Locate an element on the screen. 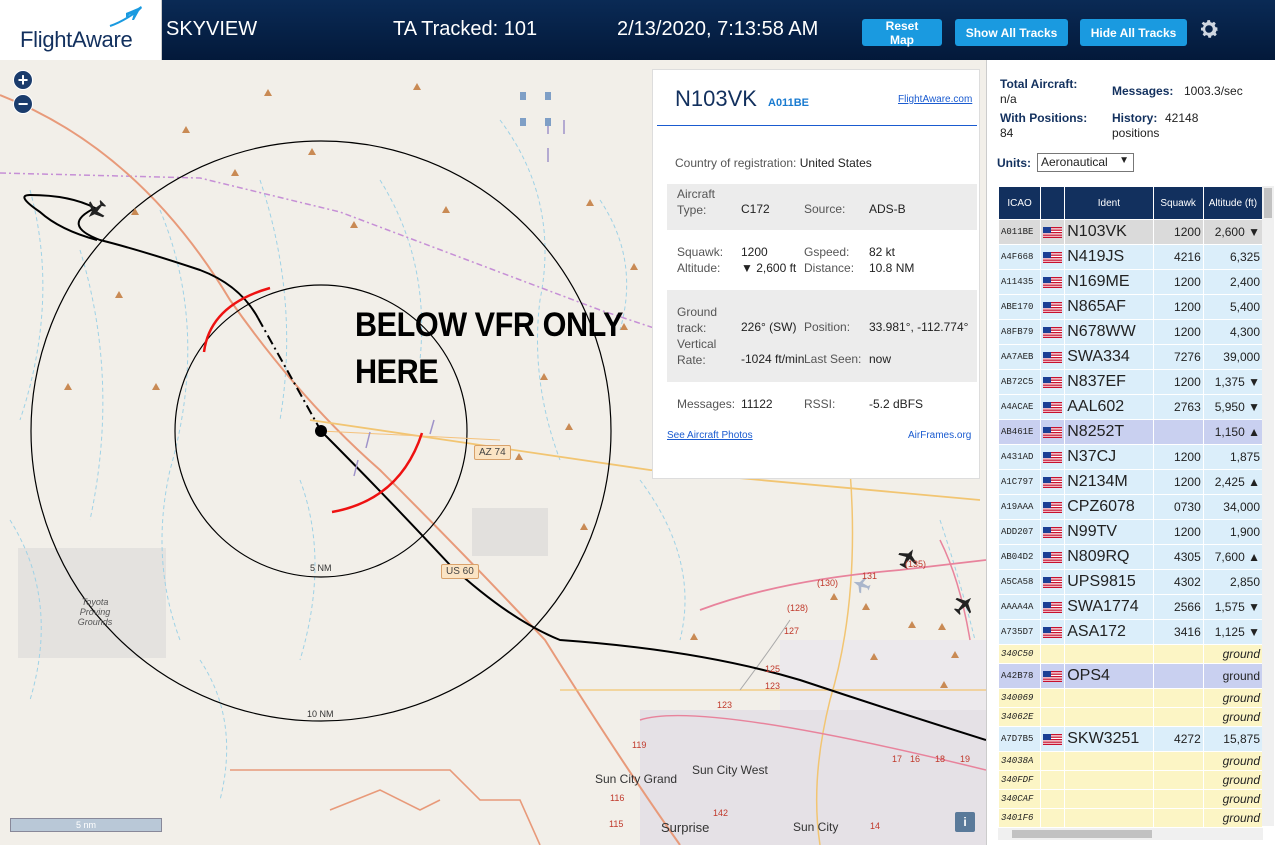  road-number: 14 is located at coordinates (875, 826).